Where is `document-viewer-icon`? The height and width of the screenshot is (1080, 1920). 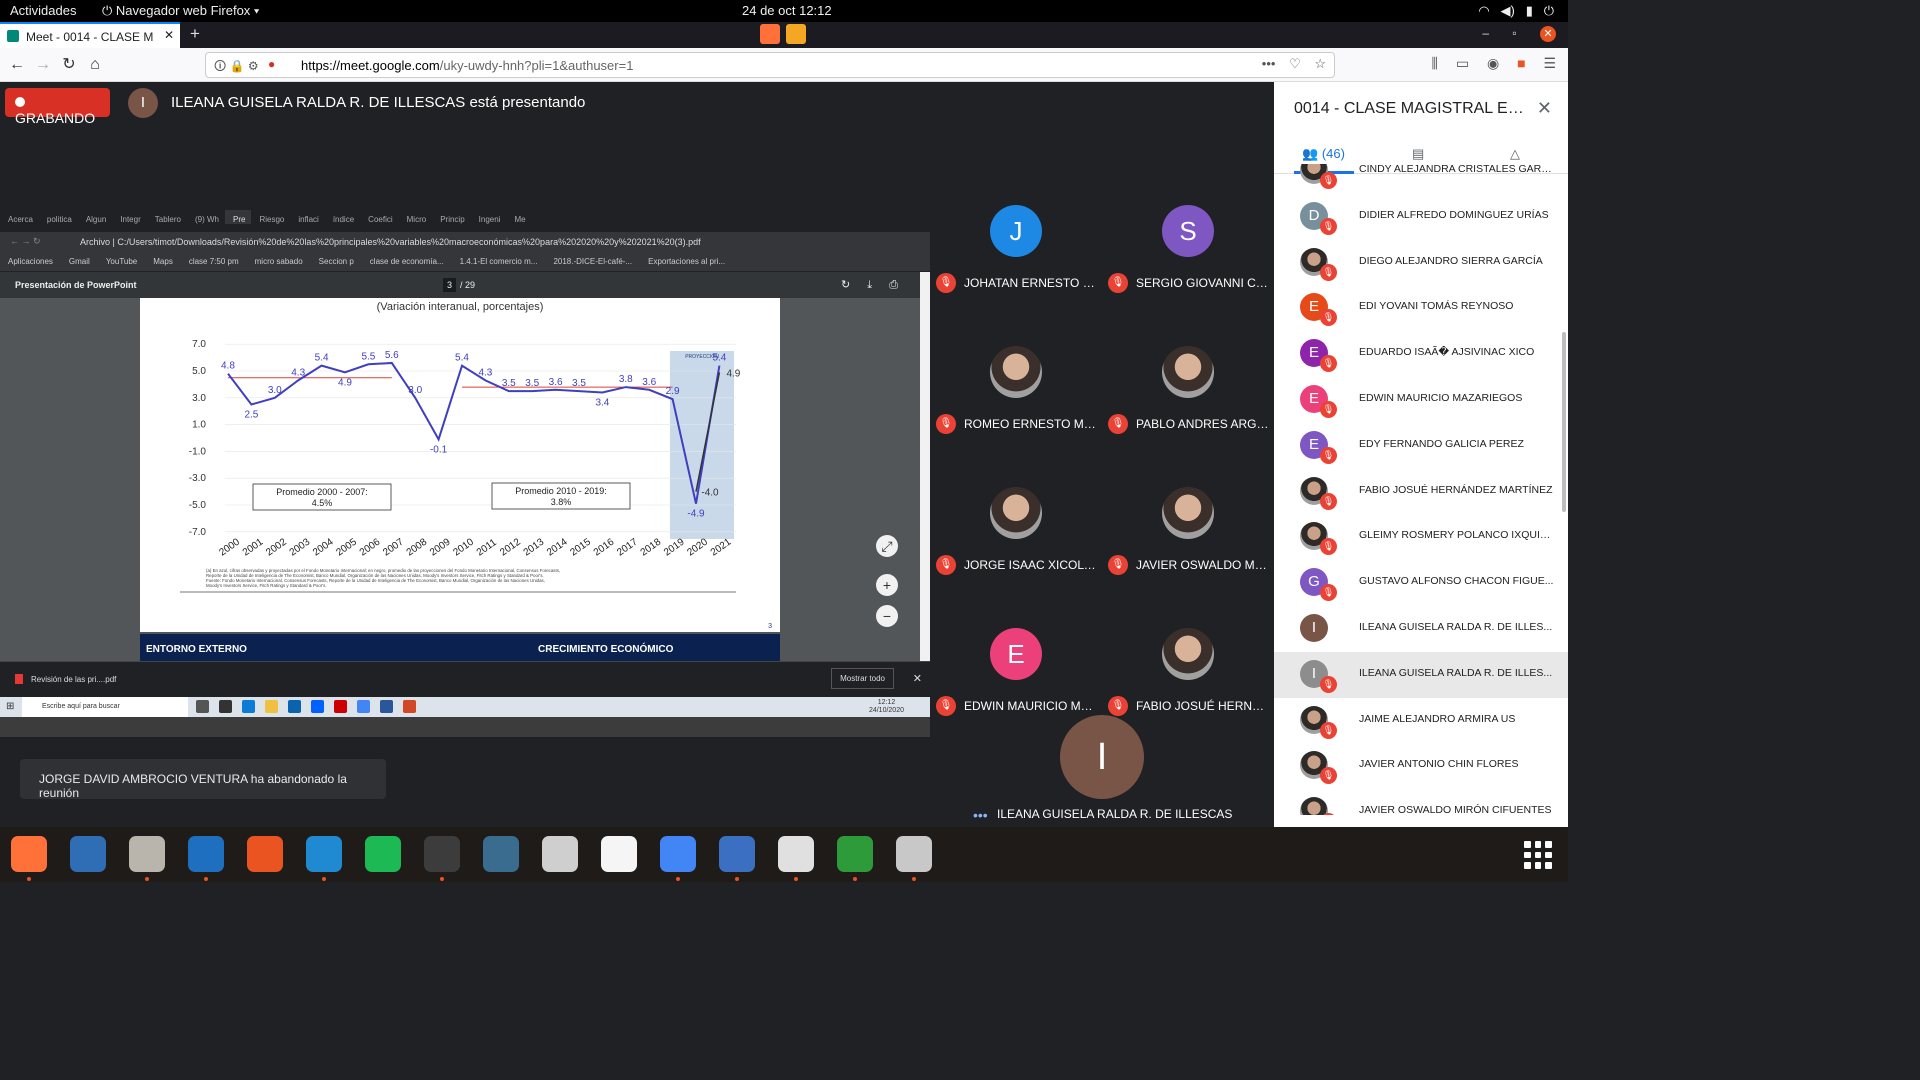
document-viewer-icon is located at coordinates (796, 858).